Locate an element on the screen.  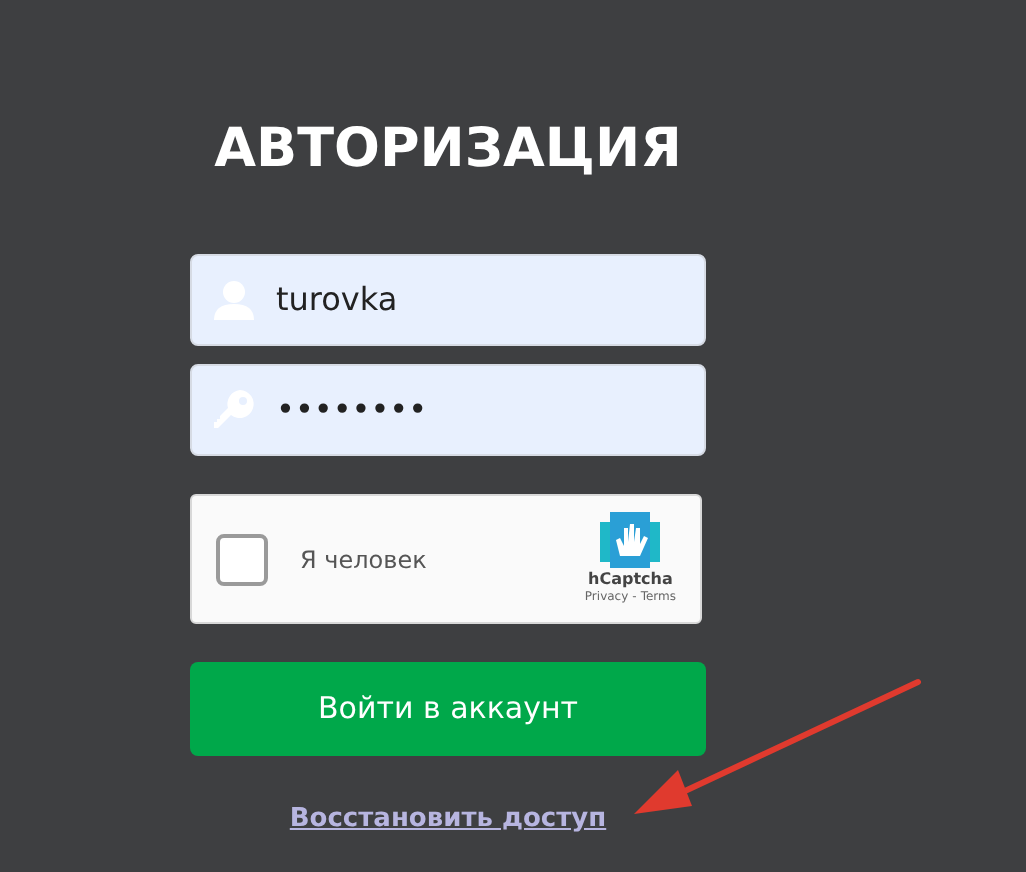
hand-logo-icon is located at coordinates (630, 540).